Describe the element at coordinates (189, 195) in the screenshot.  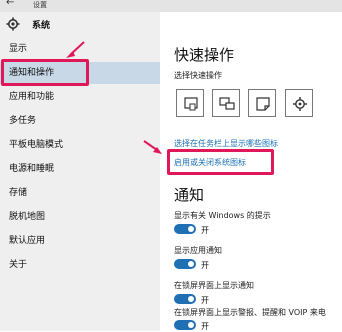
I see `notifications-title: 通知` at that location.